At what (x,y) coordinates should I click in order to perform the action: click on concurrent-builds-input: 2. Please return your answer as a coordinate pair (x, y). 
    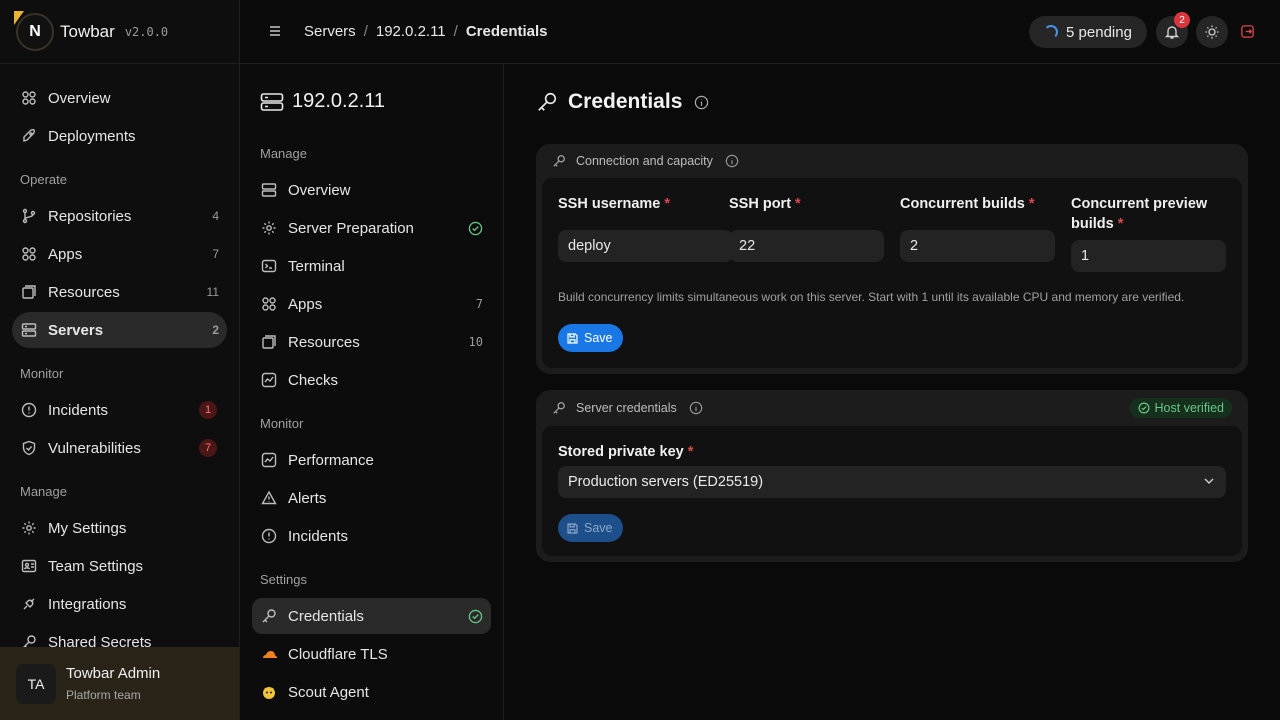
    Looking at the image, I should click on (977, 246).